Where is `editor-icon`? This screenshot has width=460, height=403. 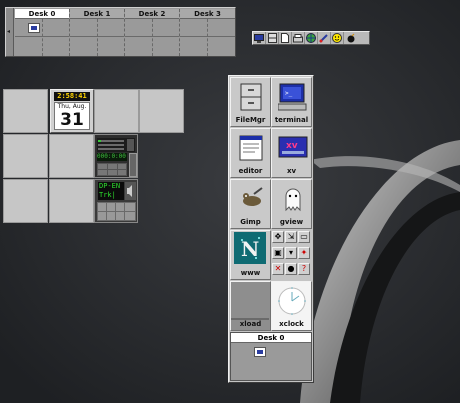 editor-icon is located at coordinates (251, 148).